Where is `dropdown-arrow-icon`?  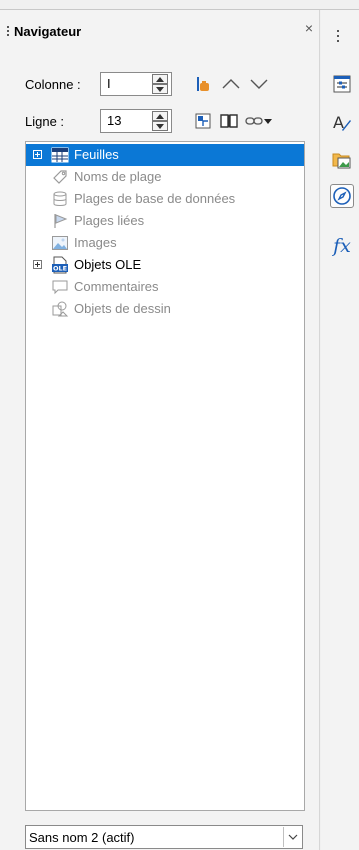
dropdown-arrow-icon is located at coordinates (268, 121).